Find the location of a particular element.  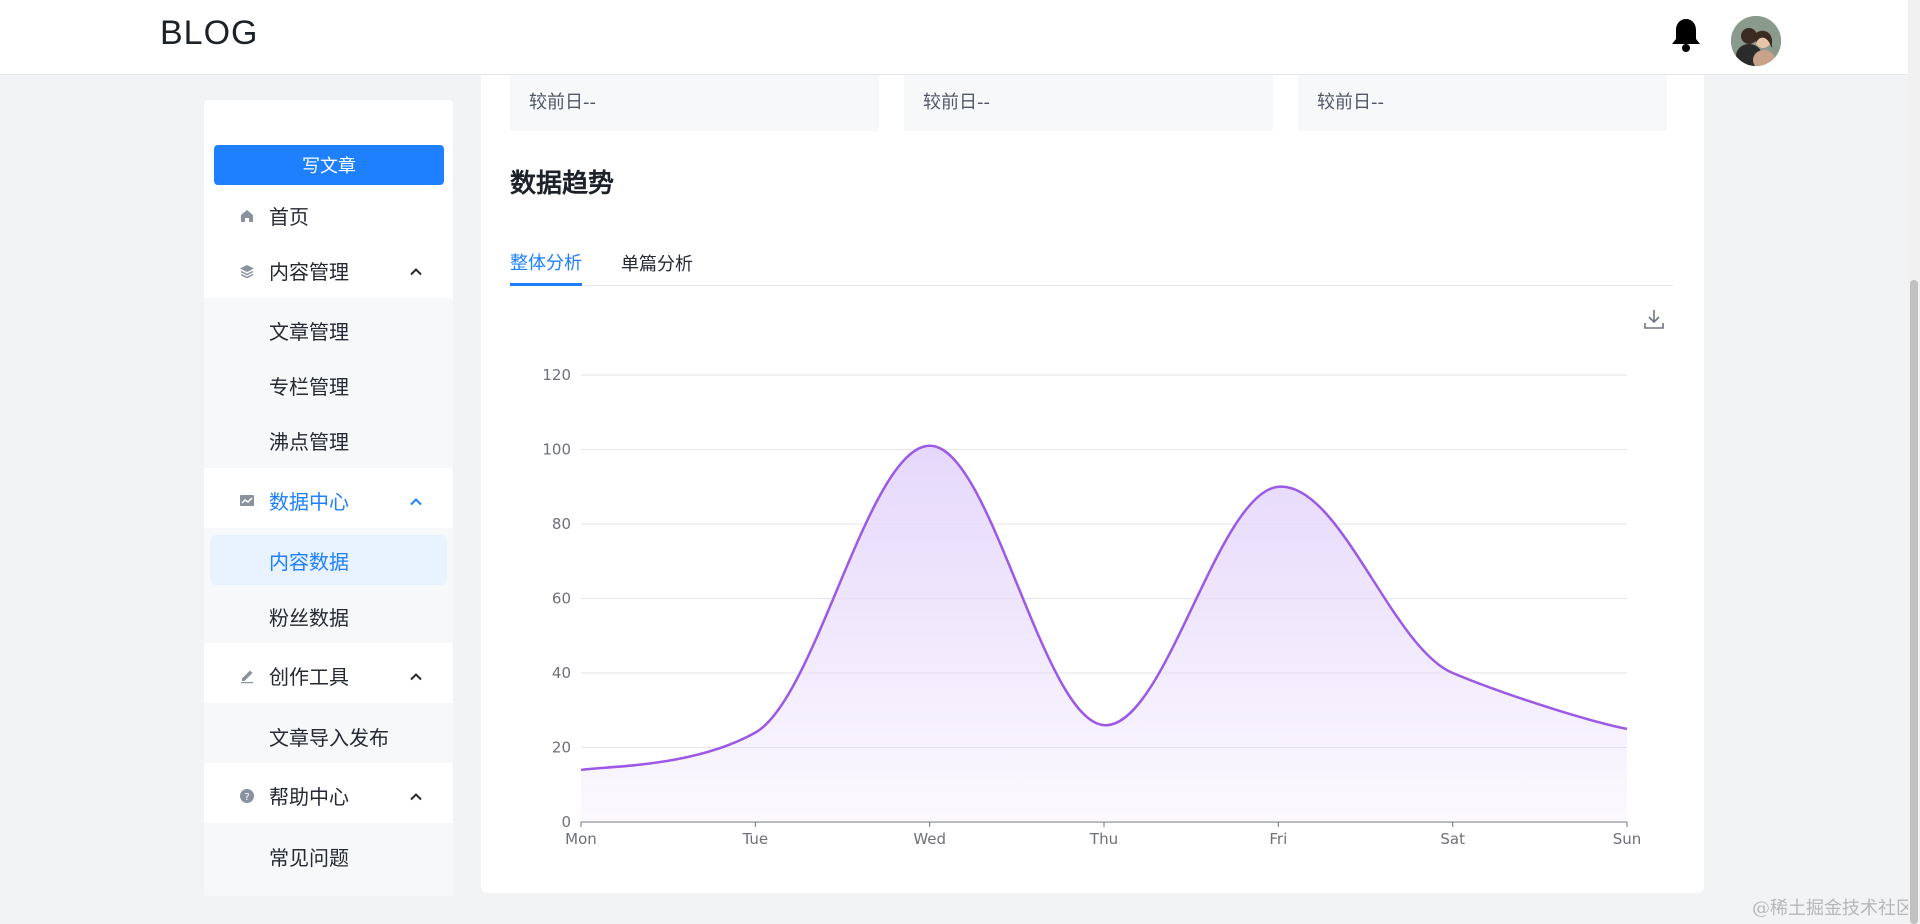

write-article-button: 写文章 is located at coordinates (329, 165).